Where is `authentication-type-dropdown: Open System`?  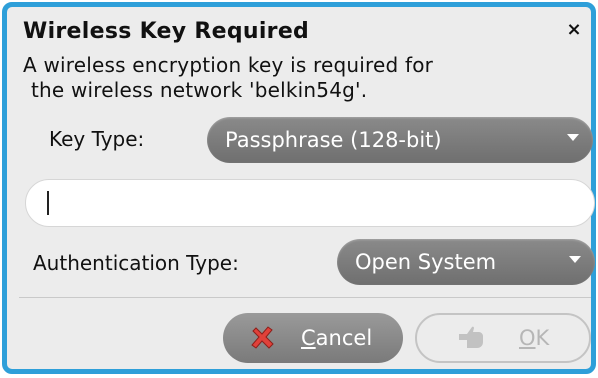
authentication-type-dropdown: Open System is located at coordinates (466, 262).